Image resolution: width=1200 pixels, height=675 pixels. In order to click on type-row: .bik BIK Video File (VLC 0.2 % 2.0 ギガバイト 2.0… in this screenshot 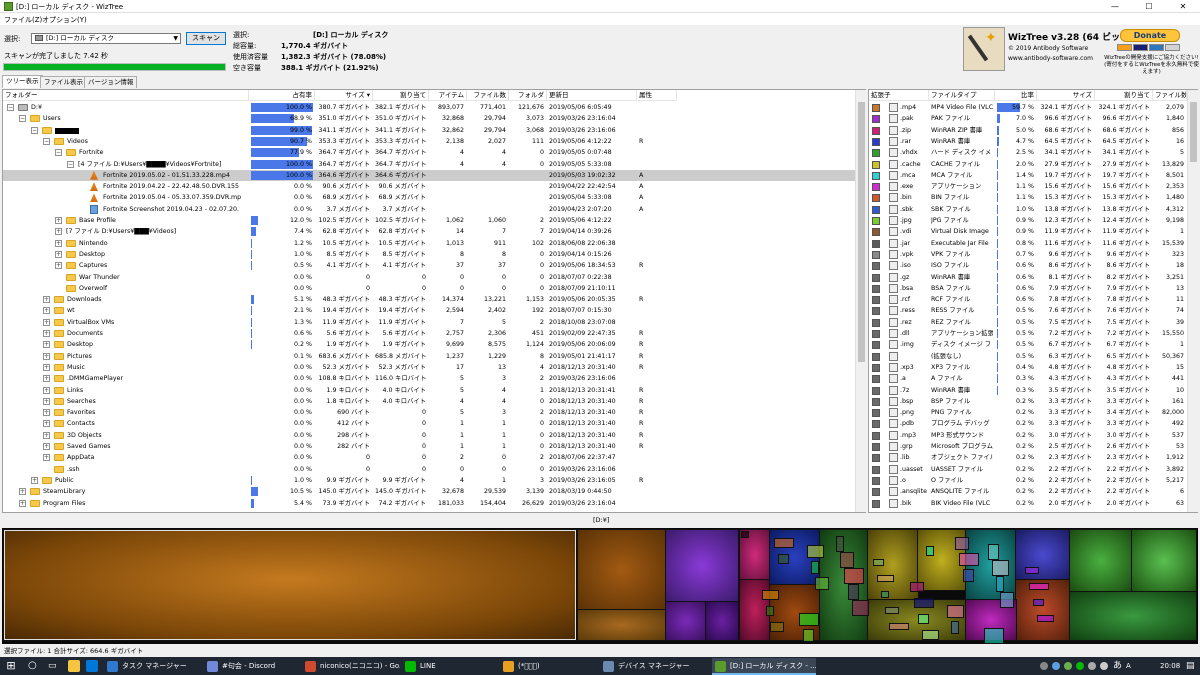, I will do `click(1028, 503)`.